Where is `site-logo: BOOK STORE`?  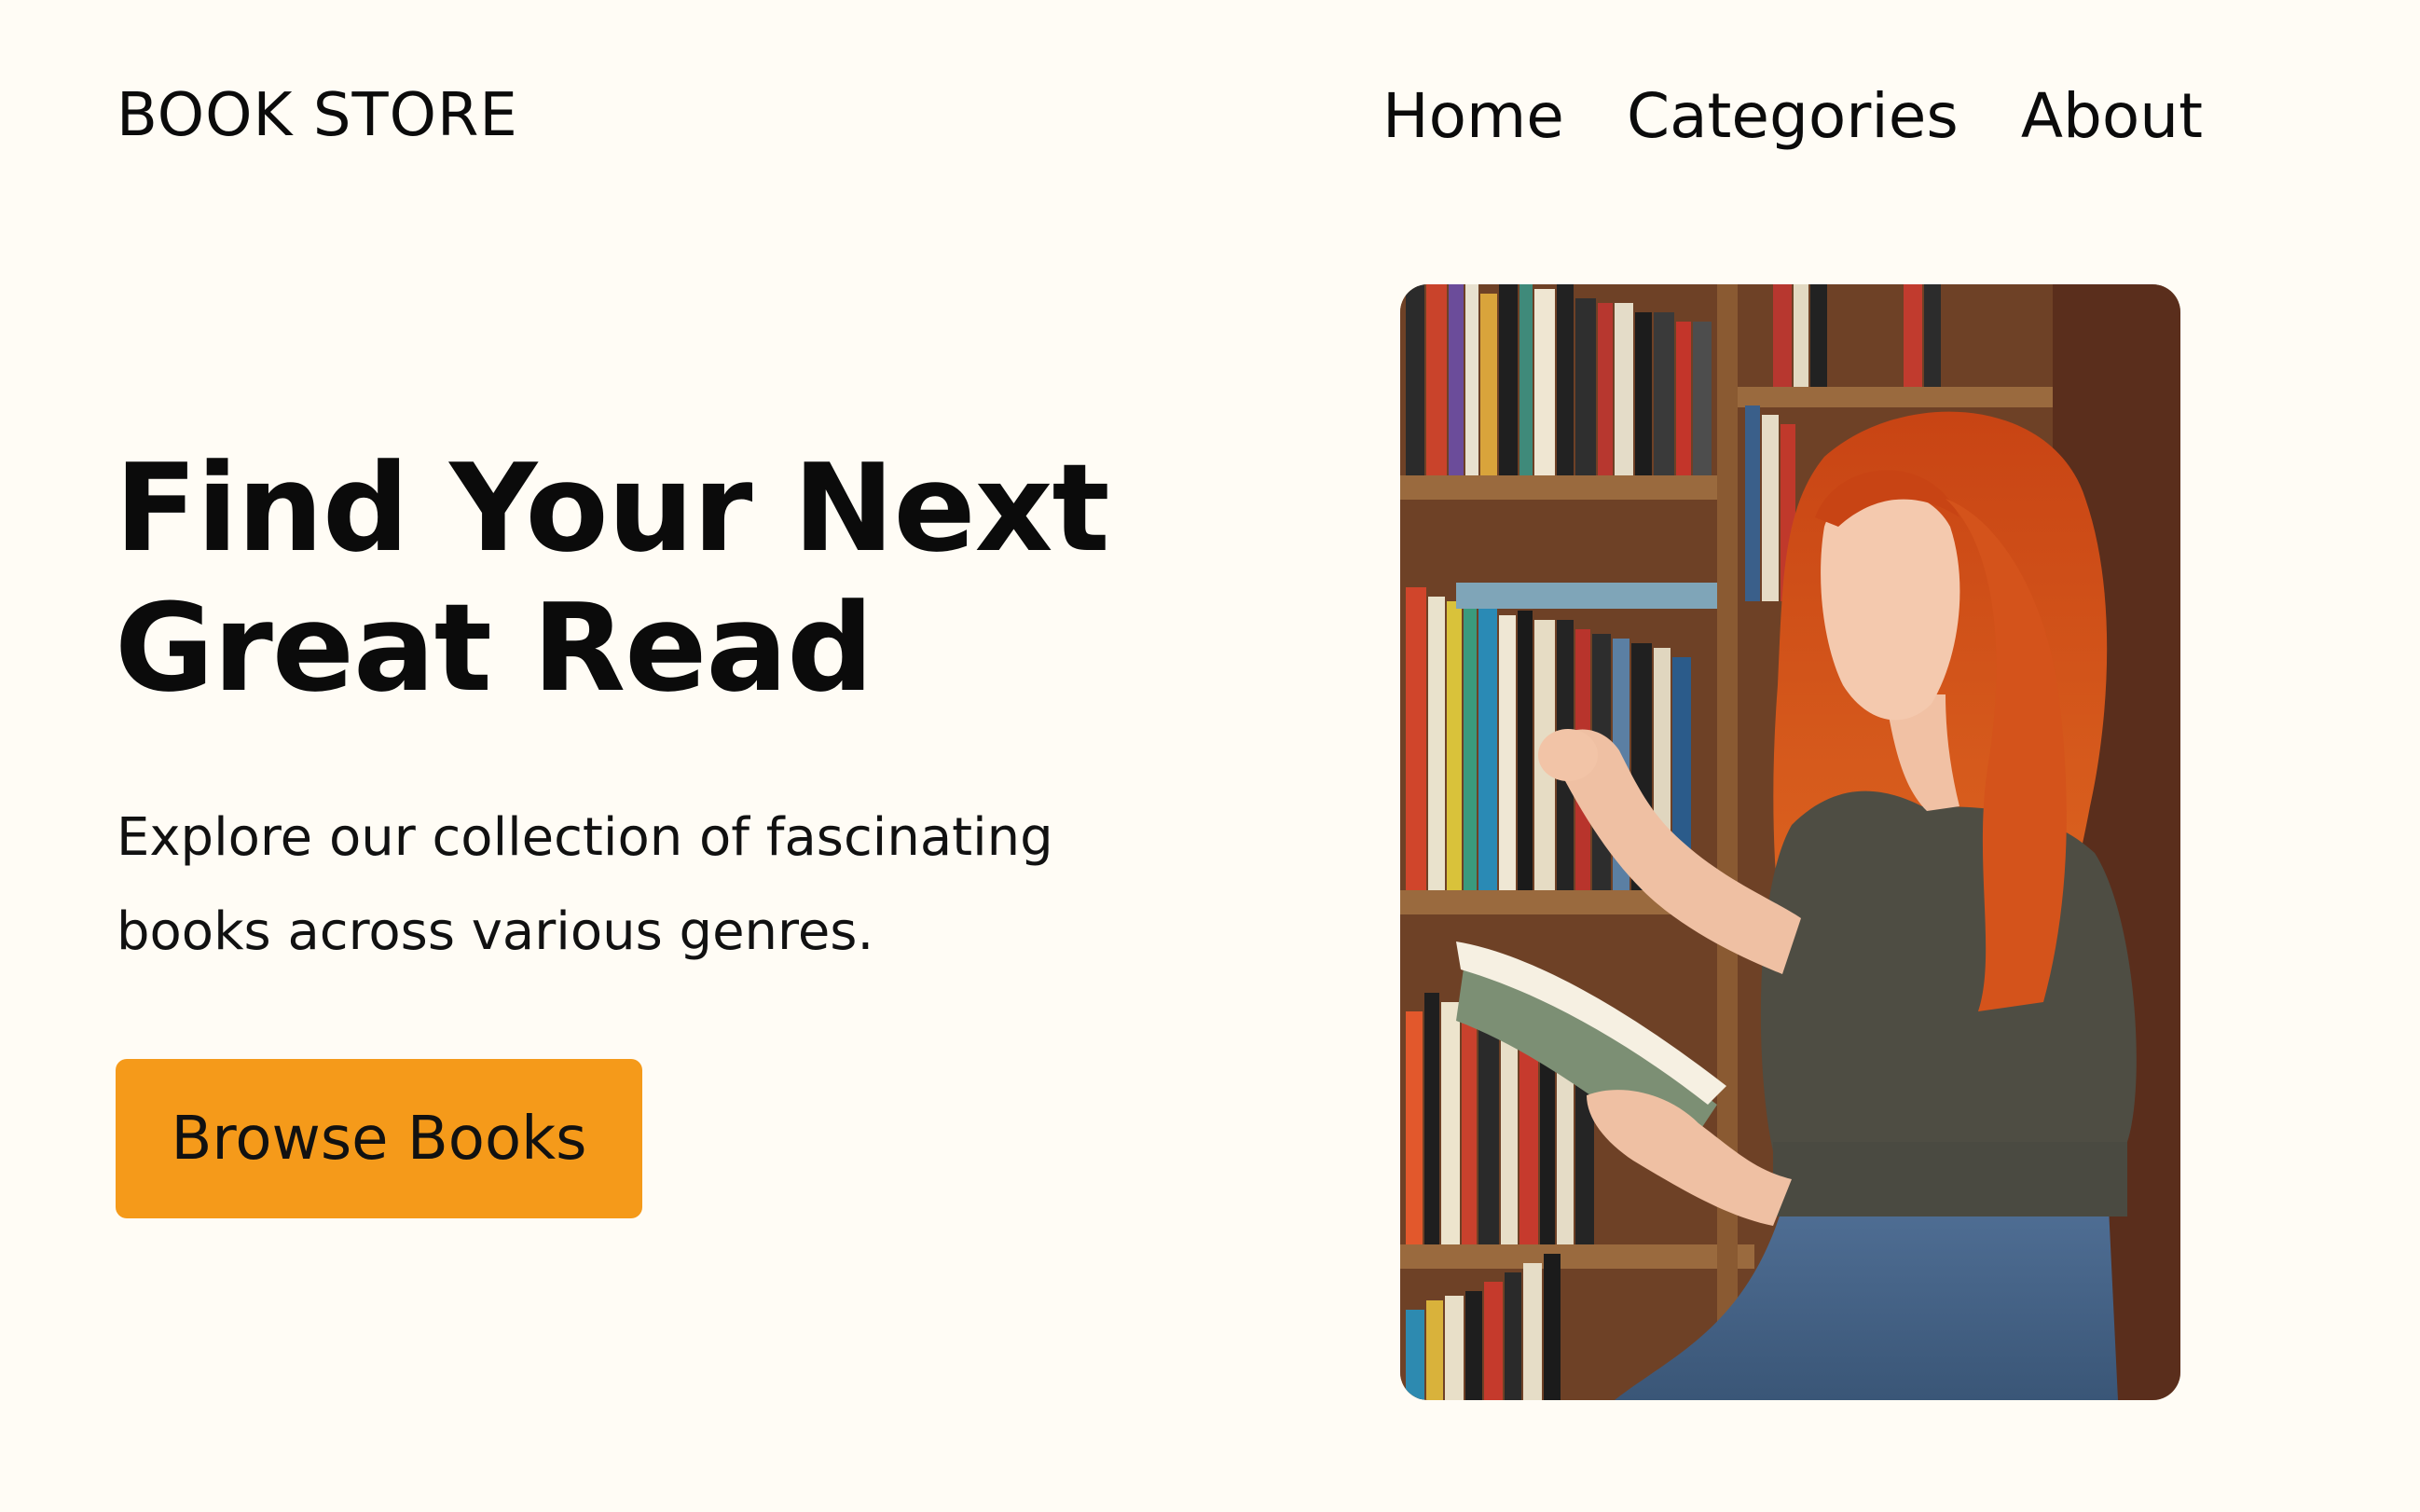
site-logo: BOOK STORE is located at coordinates (317, 116).